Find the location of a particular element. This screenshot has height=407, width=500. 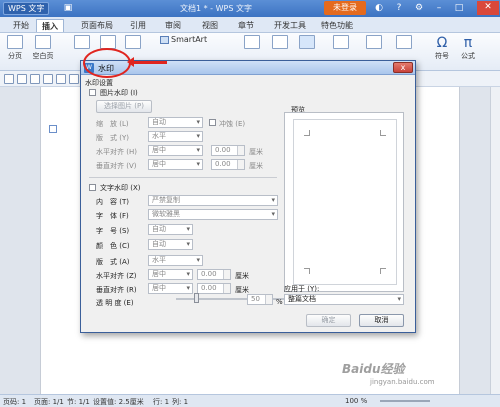

size-label: 字 号 (S) is located at coordinates (113, 231).